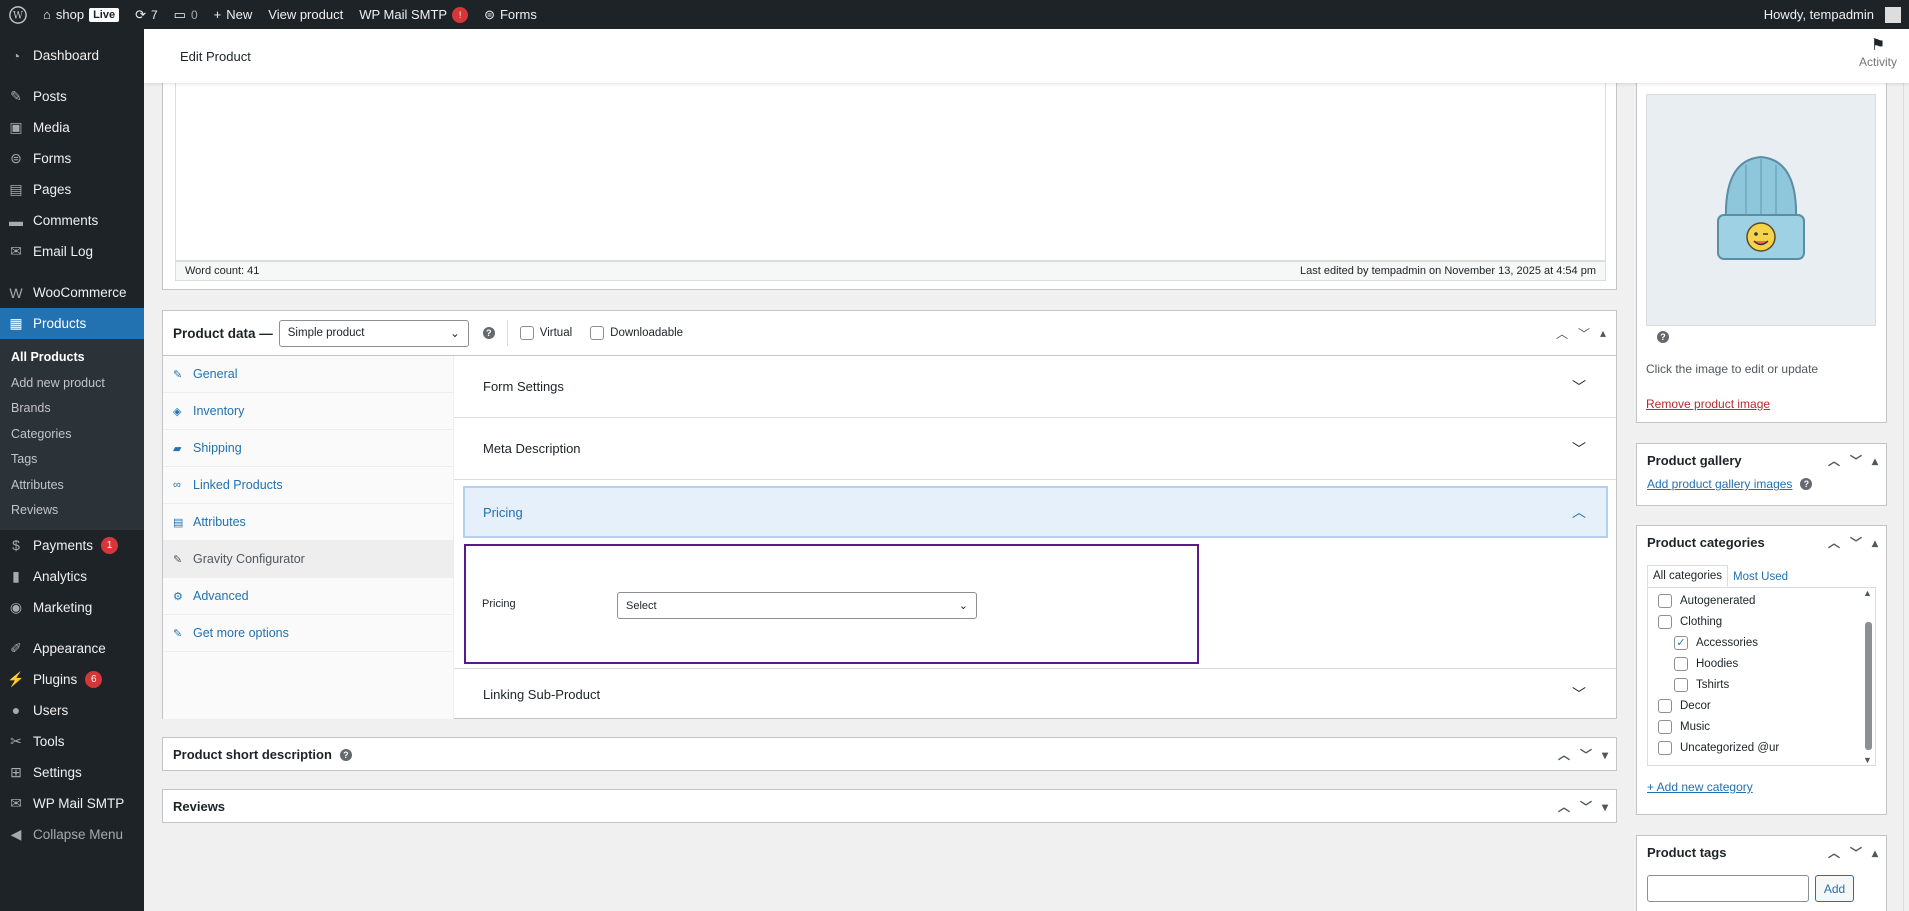  Describe the element at coordinates (1761, 663) in the screenshot. I see `category-item: Hoodies` at that location.